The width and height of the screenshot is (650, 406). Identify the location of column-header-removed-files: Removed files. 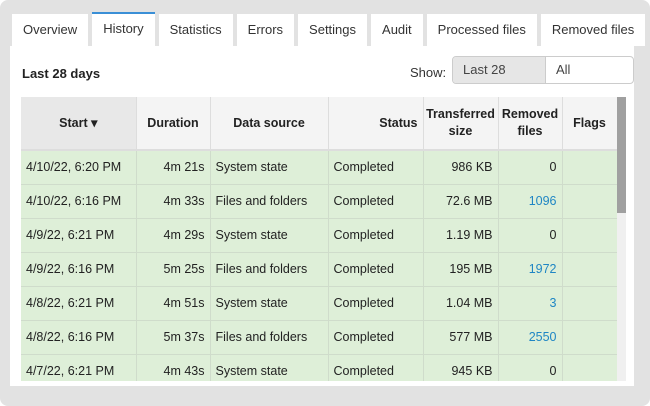
(530, 124).